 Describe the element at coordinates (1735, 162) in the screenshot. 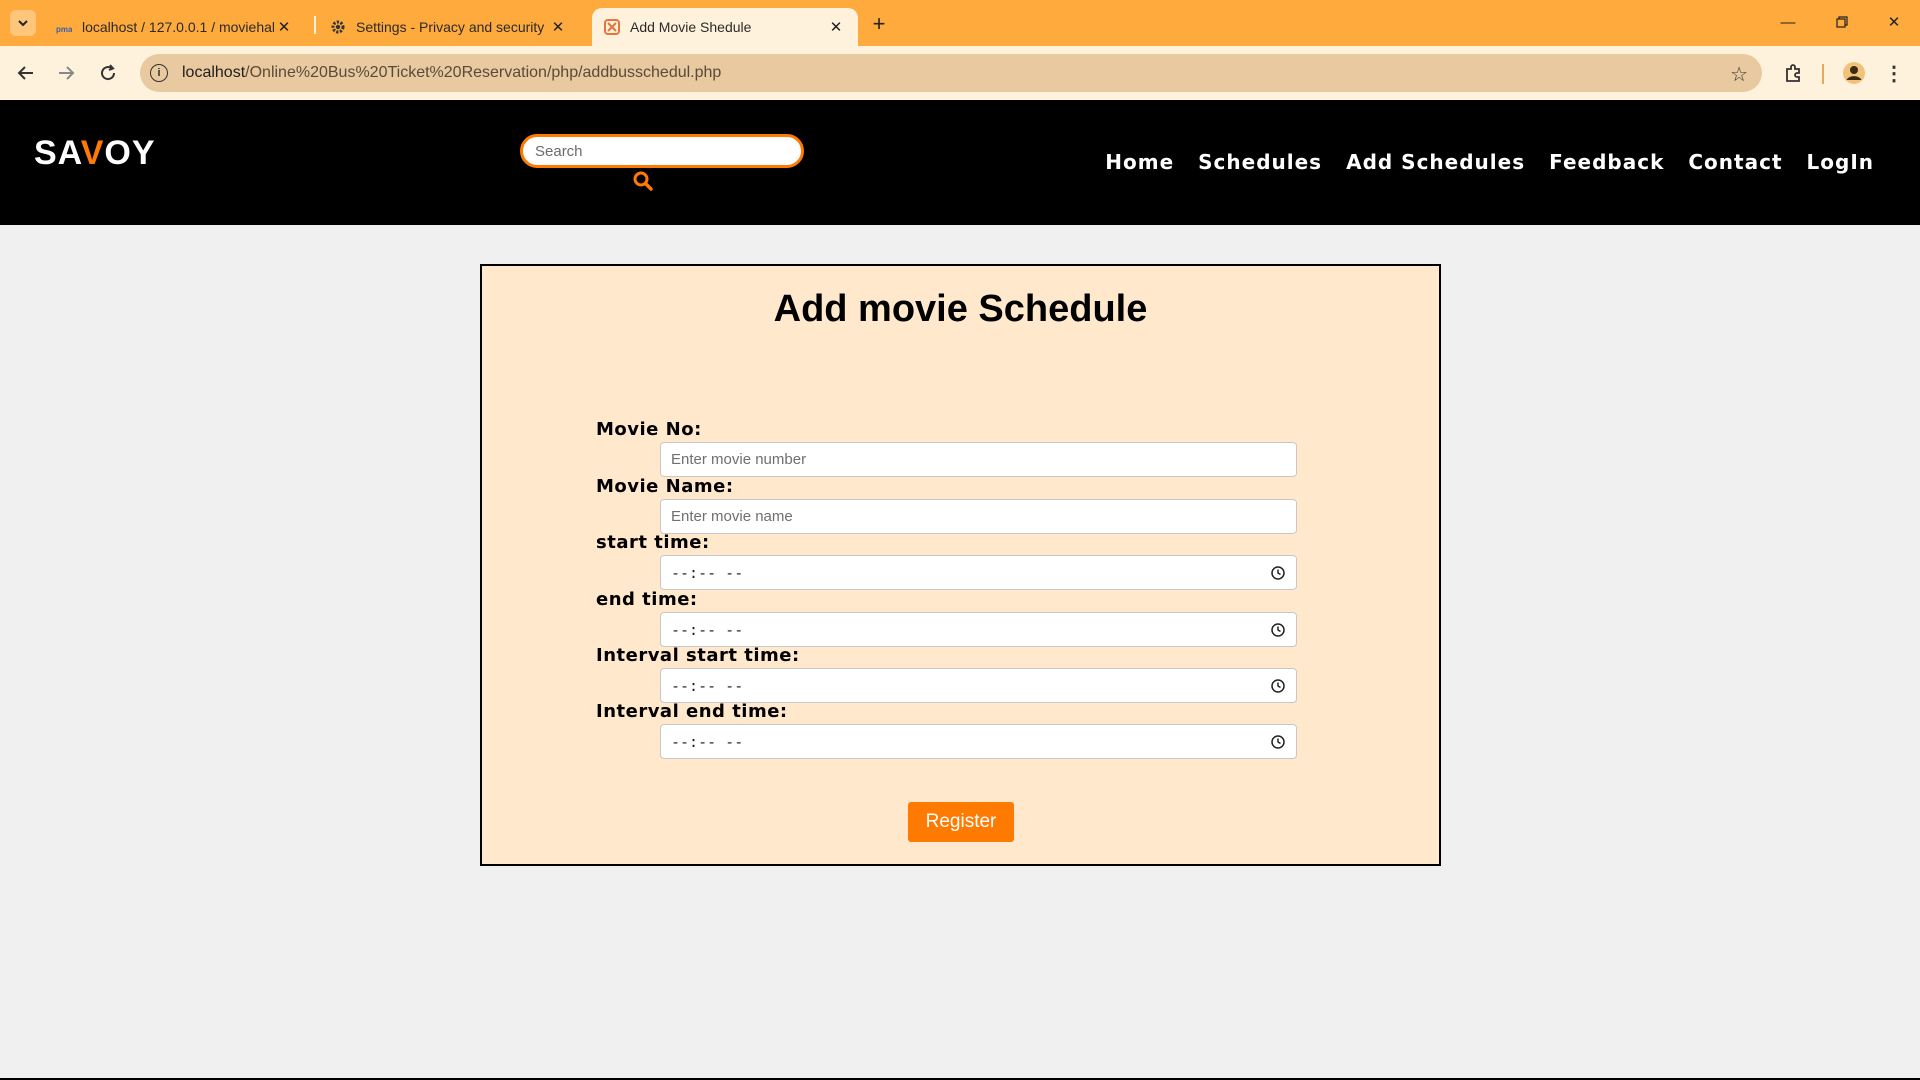

I see `nav-contact: Contact` at that location.